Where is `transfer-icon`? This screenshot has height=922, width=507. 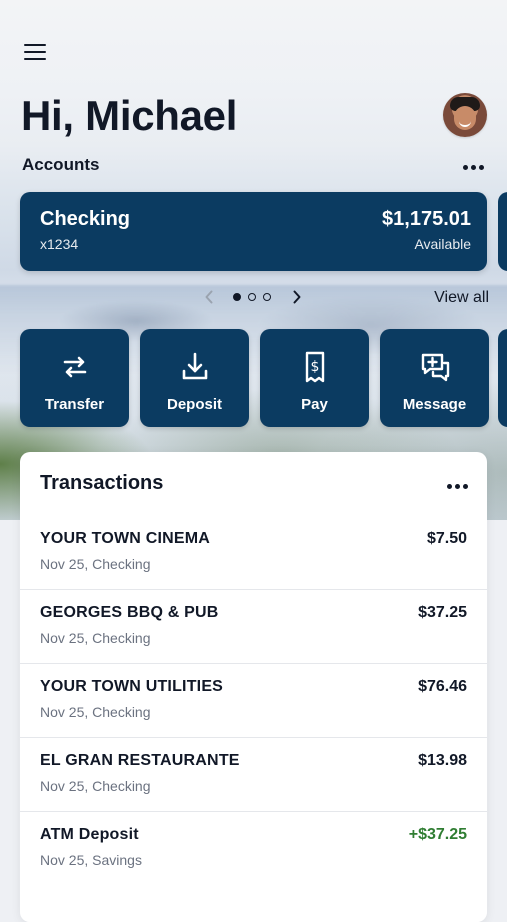
transfer-icon is located at coordinates (75, 367).